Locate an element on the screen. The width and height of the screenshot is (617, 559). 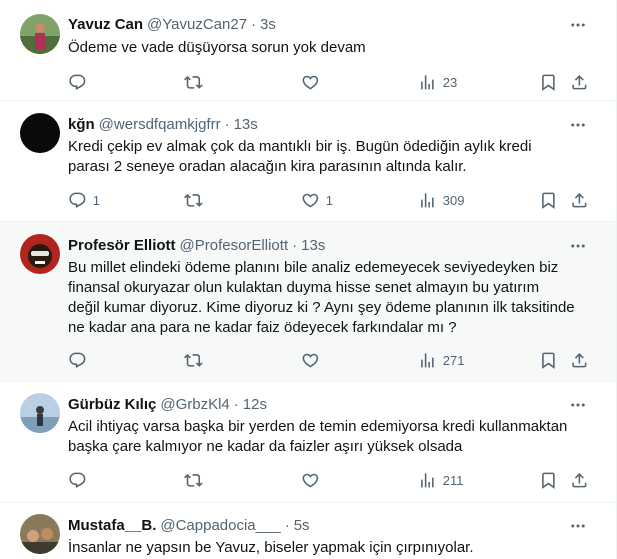
timestamp: 12s is located at coordinates (255, 405).